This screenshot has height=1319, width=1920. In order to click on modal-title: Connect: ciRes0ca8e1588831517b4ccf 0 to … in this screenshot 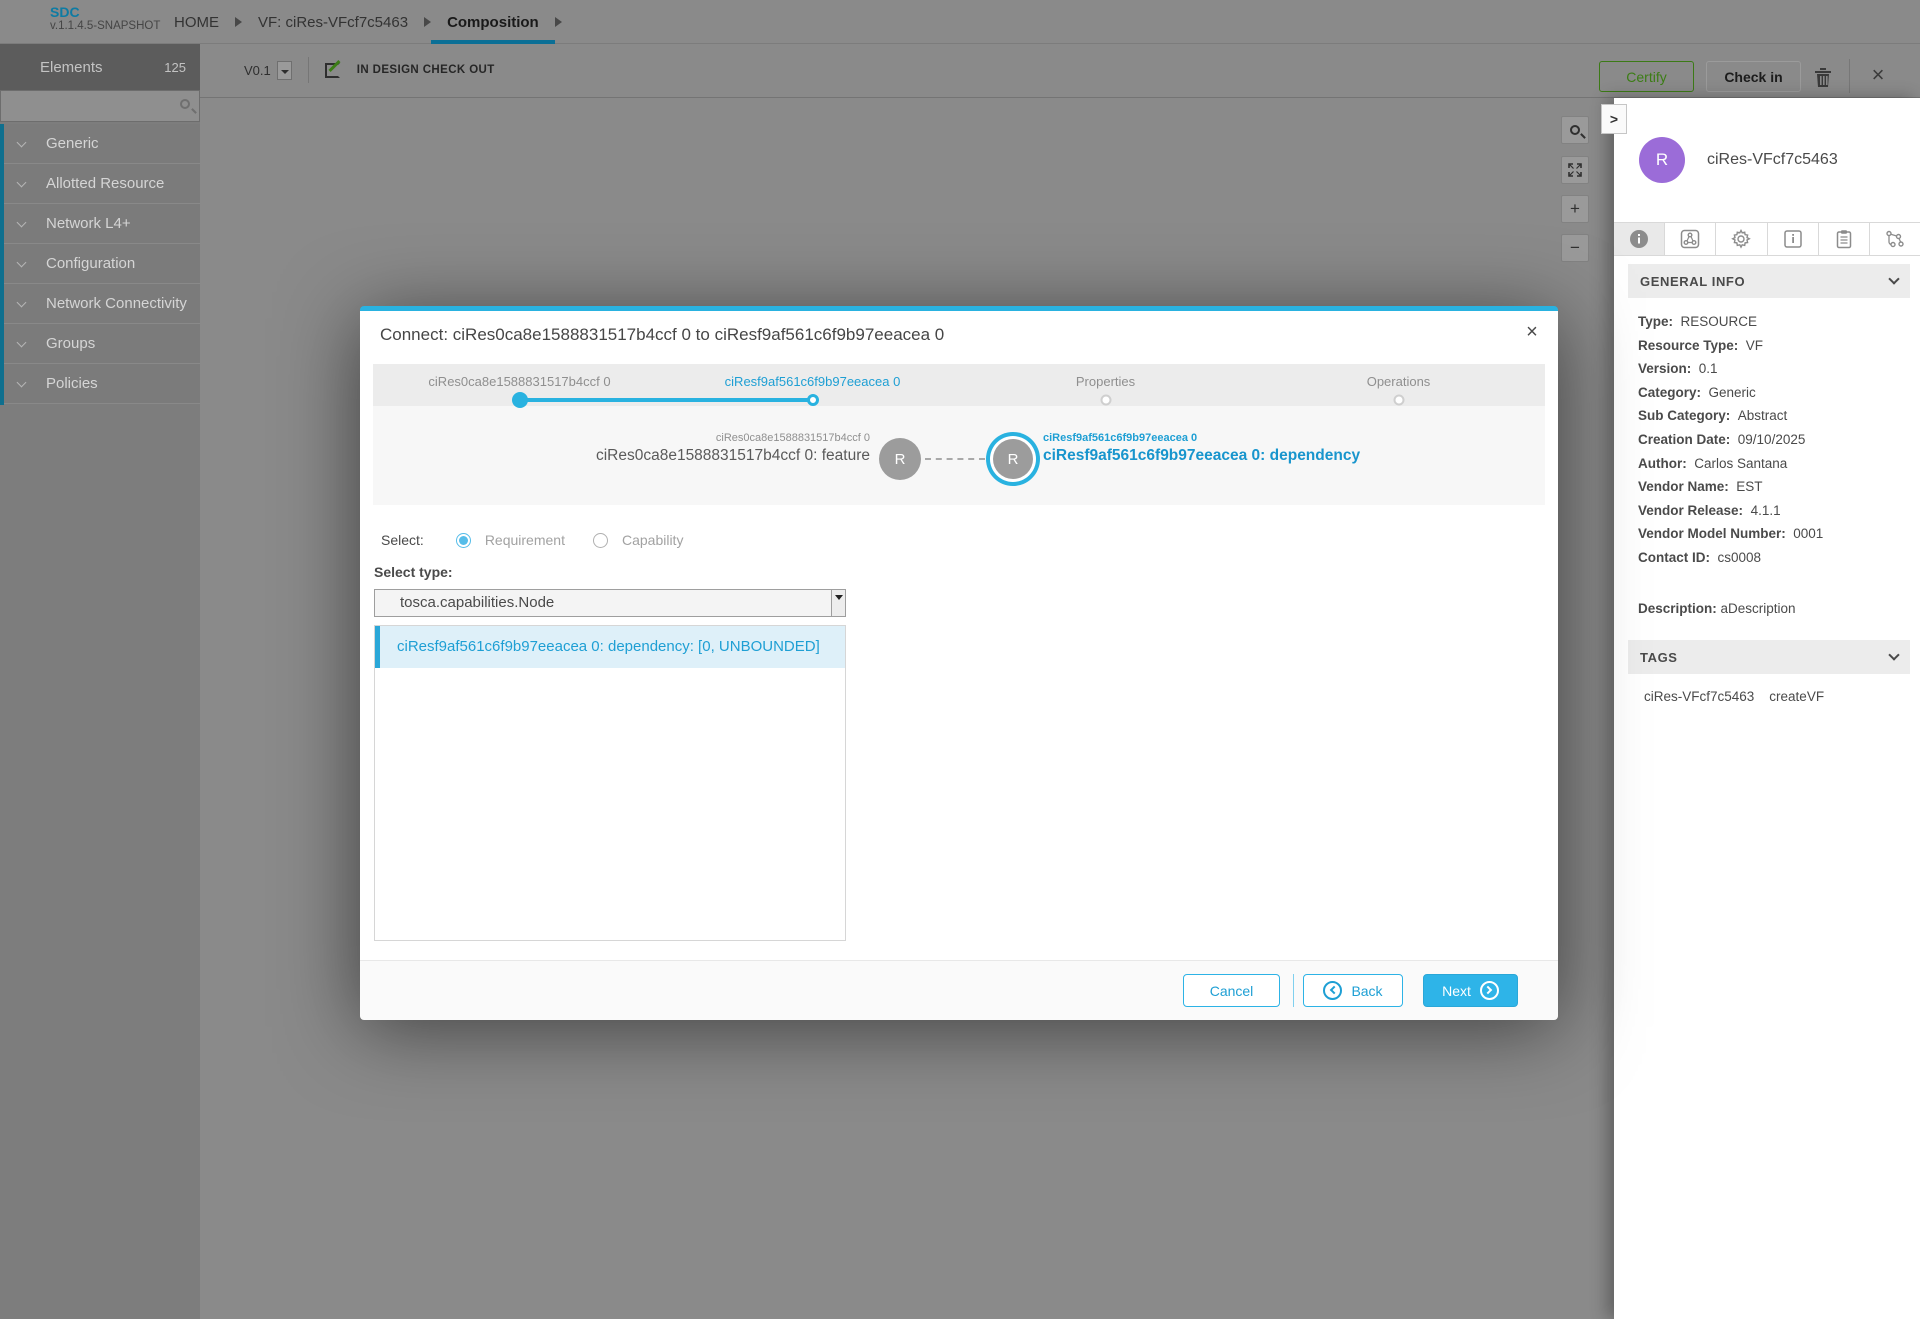, I will do `click(662, 334)`.